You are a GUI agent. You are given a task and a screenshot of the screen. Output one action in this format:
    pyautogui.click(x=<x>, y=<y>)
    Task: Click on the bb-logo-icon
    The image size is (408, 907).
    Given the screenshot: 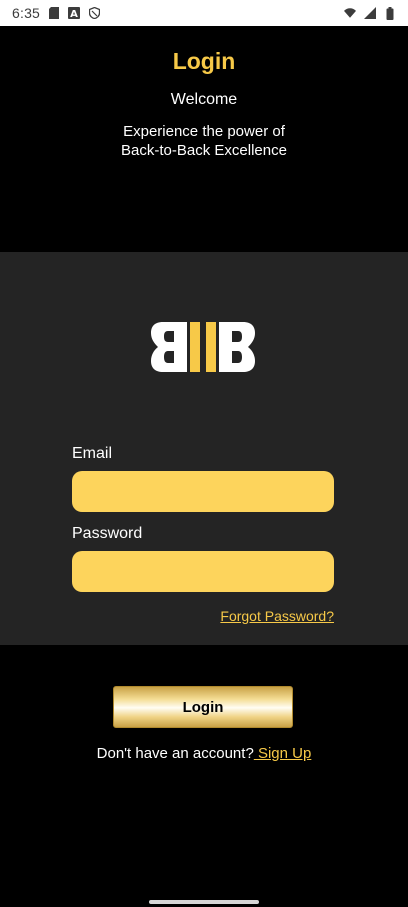 What is the action you would take?
    pyautogui.click(x=203, y=347)
    